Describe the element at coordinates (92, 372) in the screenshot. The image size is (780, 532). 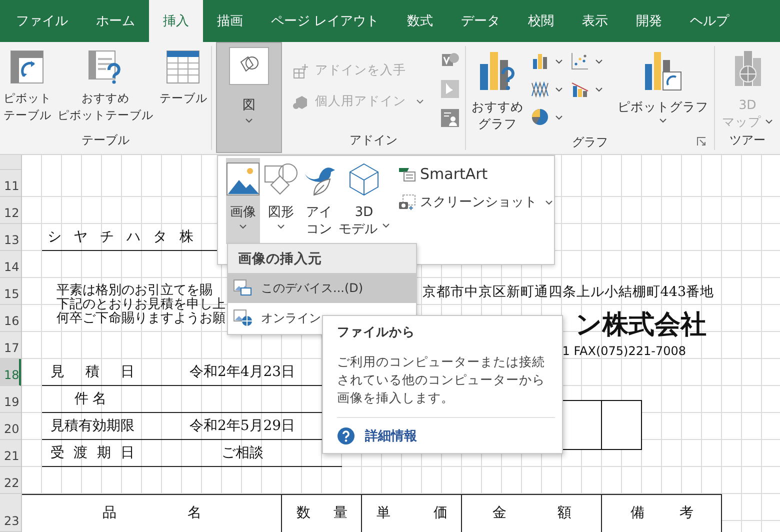
I see `field-label: 見 積 日` at that location.